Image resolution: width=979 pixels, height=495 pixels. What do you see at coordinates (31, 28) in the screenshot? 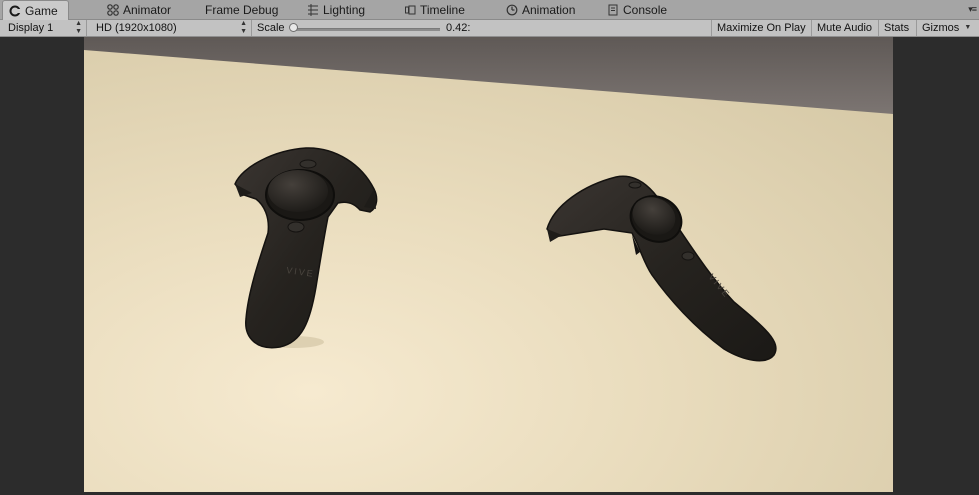
I see `display-dropdown-value: Display 1` at bounding box center [31, 28].